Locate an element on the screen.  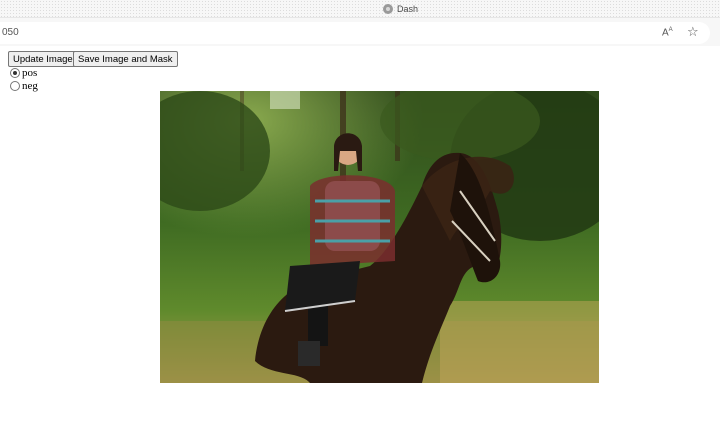
radio-pos-input is located at coordinates (15, 72).